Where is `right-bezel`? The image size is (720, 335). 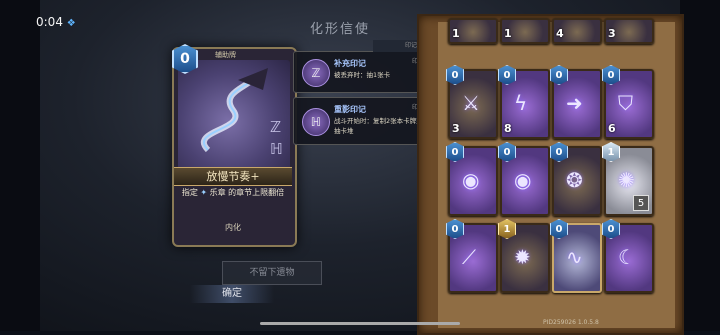 right-bezel is located at coordinates (700, 165).